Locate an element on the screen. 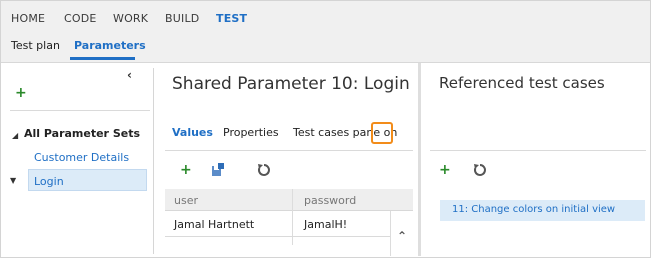  grid-header is located at coordinates (289, 200).